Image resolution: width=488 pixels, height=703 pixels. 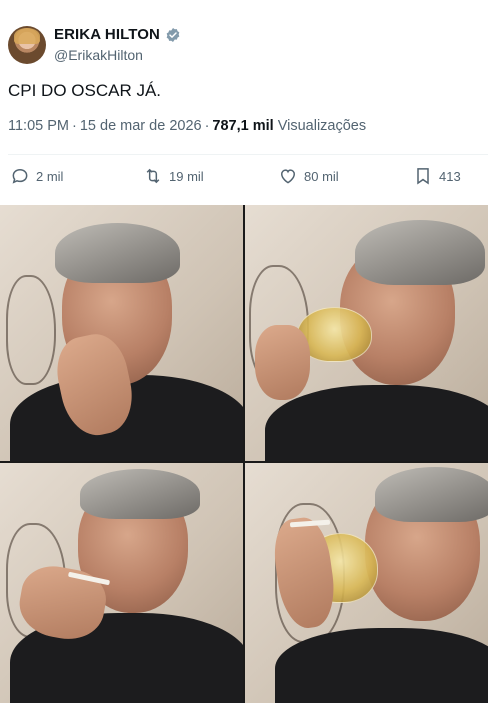 What do you see at coordinates (244, 35) in the screenshot?
I see `tweet-header: ERIKA HILTON @ErikakHilton` at bounding box center [244, 35].